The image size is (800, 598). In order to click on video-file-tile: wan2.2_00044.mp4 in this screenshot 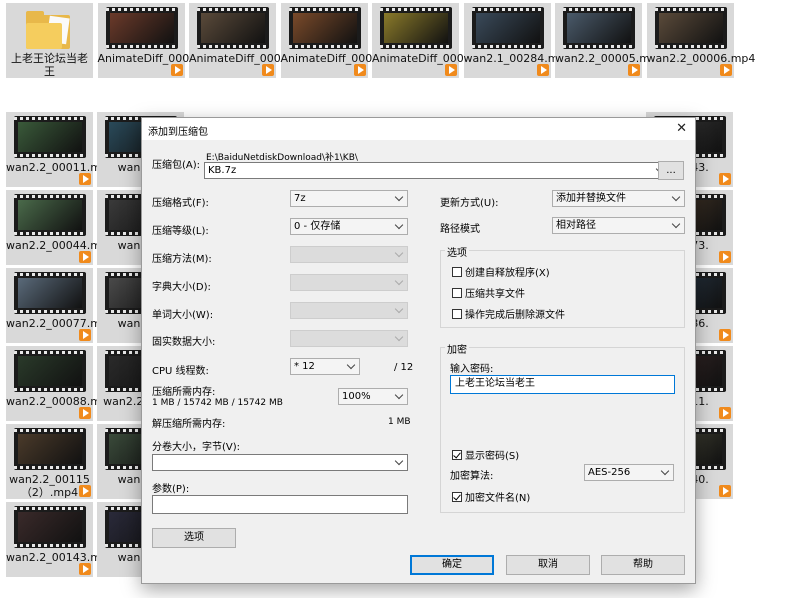, I will do `click(60, 227)`.